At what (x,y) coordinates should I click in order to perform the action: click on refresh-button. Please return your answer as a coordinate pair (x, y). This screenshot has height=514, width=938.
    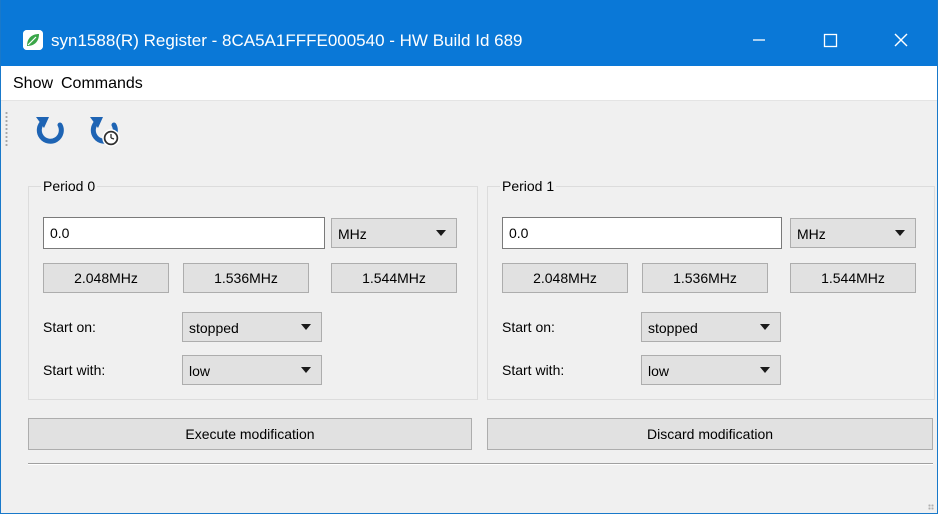
    Looking at the image, I should click on (51, 131).